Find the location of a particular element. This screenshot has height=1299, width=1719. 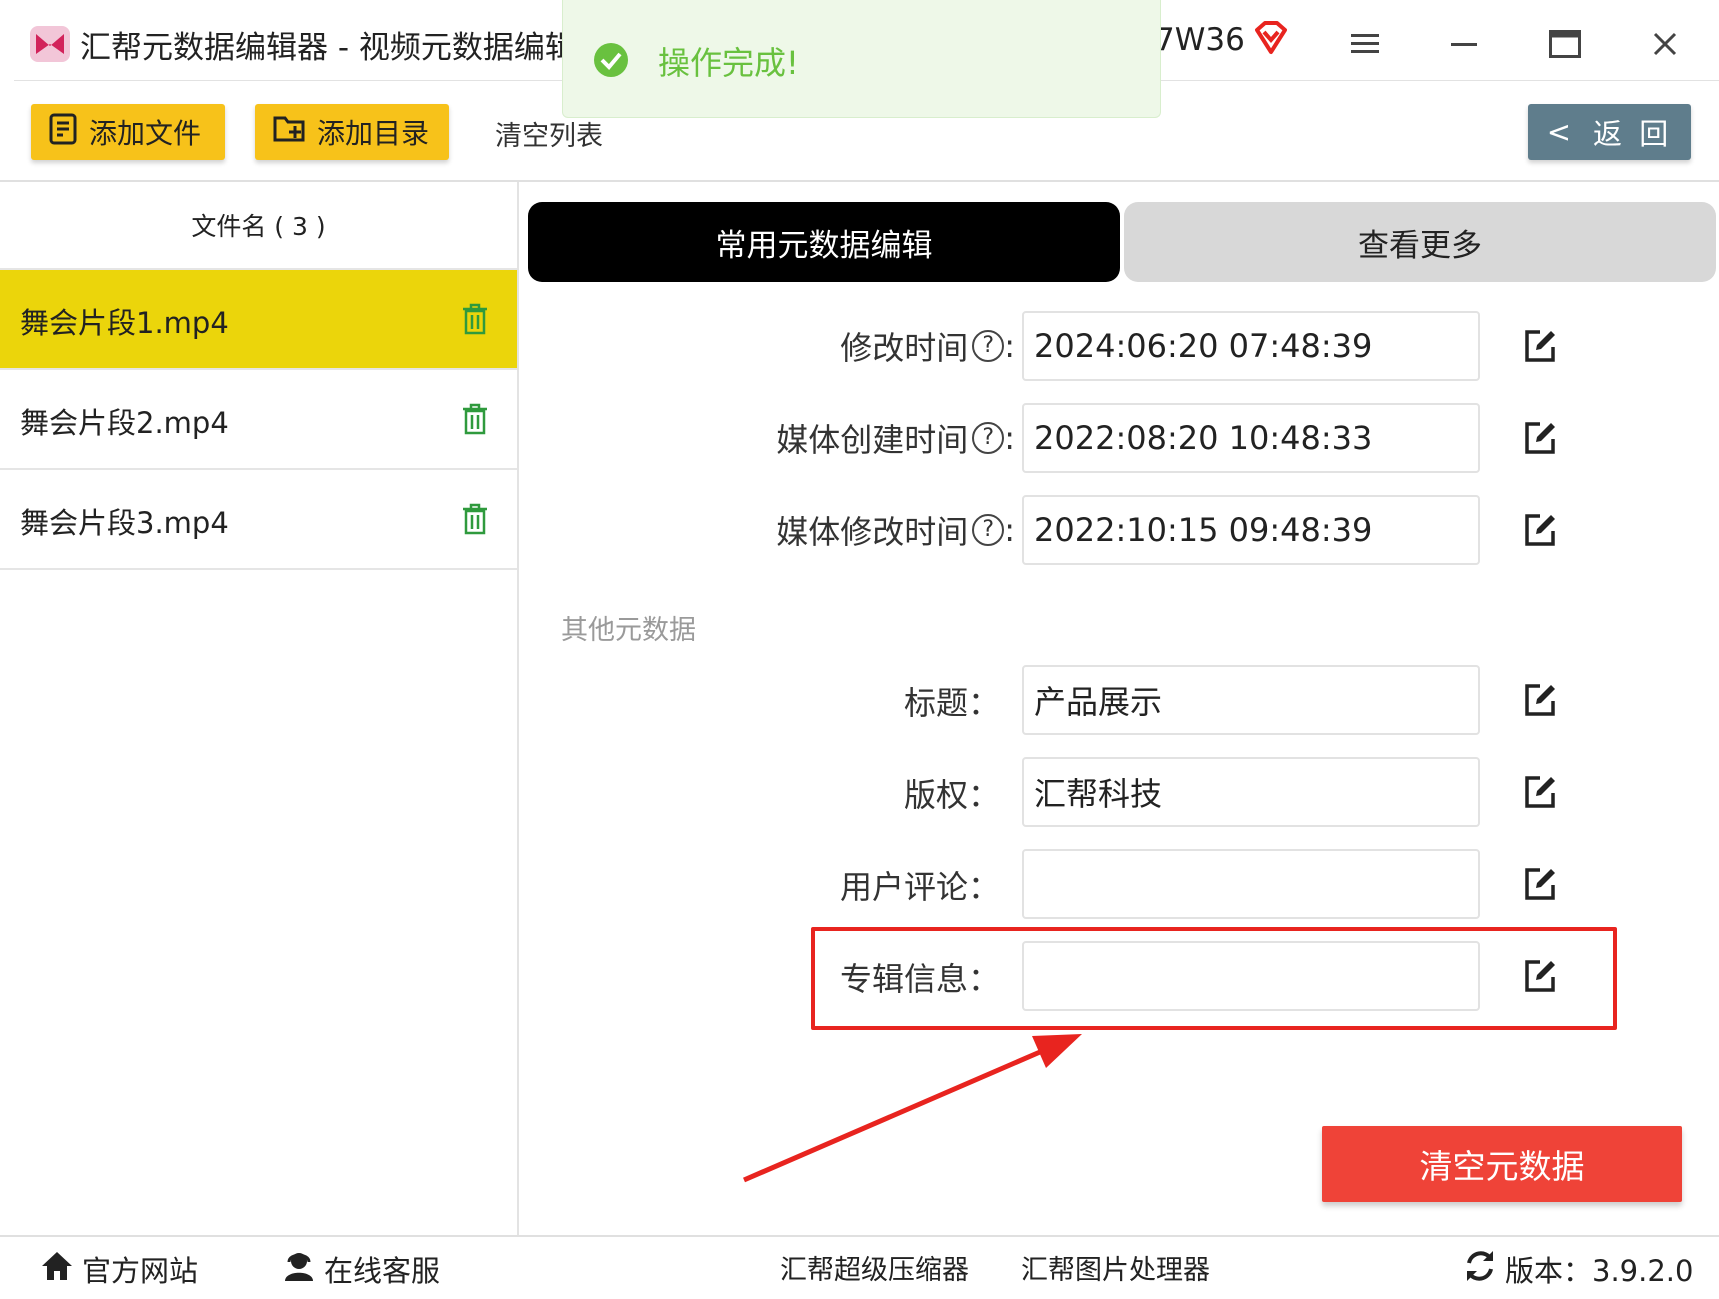

menu-icon is located at coordinates (1365, 44).